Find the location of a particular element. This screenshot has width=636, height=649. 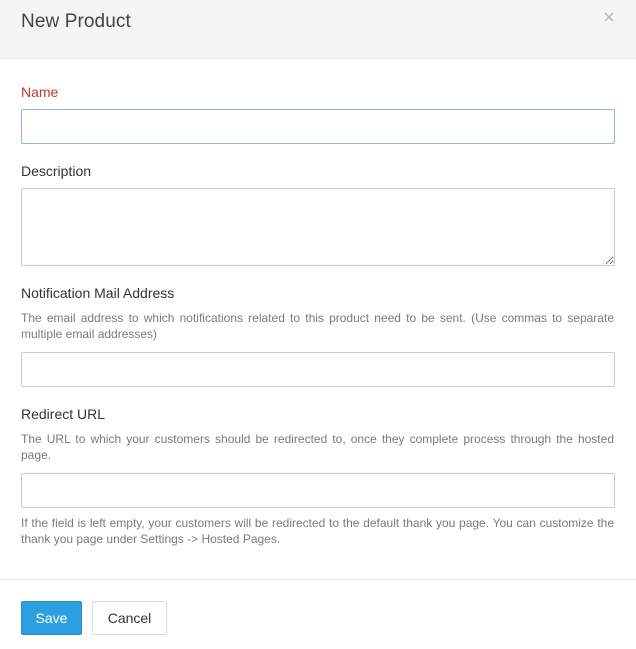

close-icon is located at coordinates (609, 17).